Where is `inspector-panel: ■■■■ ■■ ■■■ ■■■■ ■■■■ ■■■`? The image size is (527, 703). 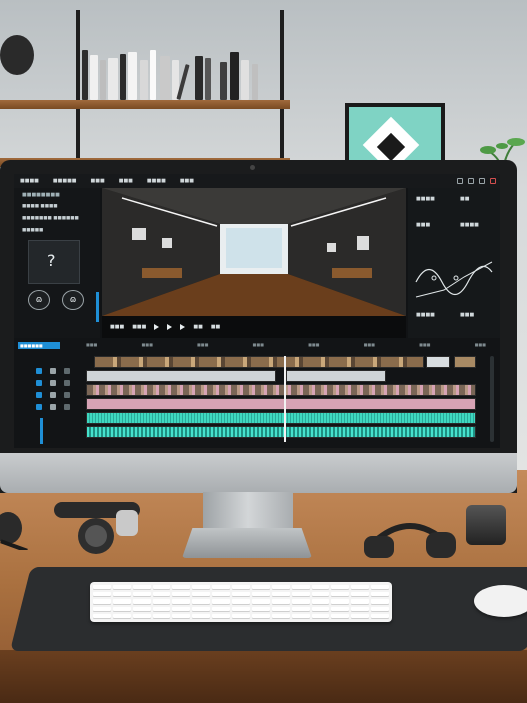 inspector-panel: ■■■■ ■■ ■■■ ■■■■ ■■■■ ■■■ is located at coordinates (454, 263).